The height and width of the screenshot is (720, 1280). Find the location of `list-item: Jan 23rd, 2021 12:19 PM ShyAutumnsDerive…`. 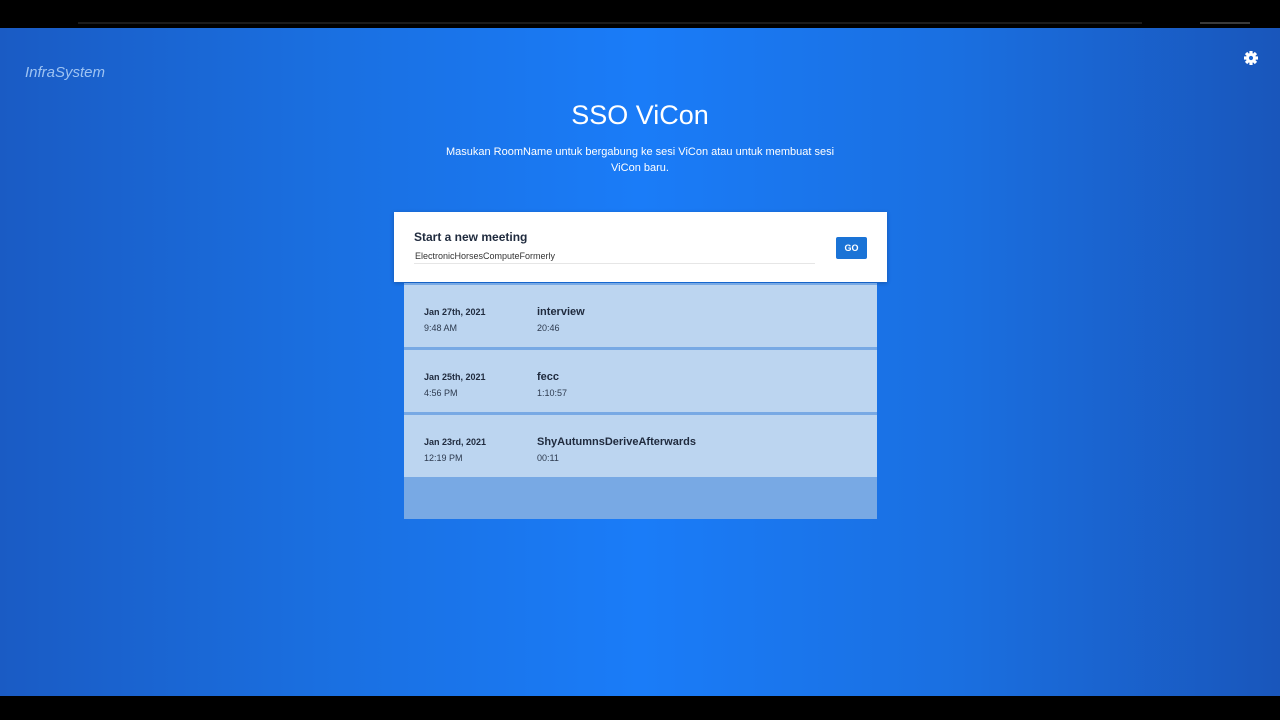

list-item: Jan 23rd, 2021 12:19 PM ShyAutumnsDerive… is located at coordinates (640, 446).